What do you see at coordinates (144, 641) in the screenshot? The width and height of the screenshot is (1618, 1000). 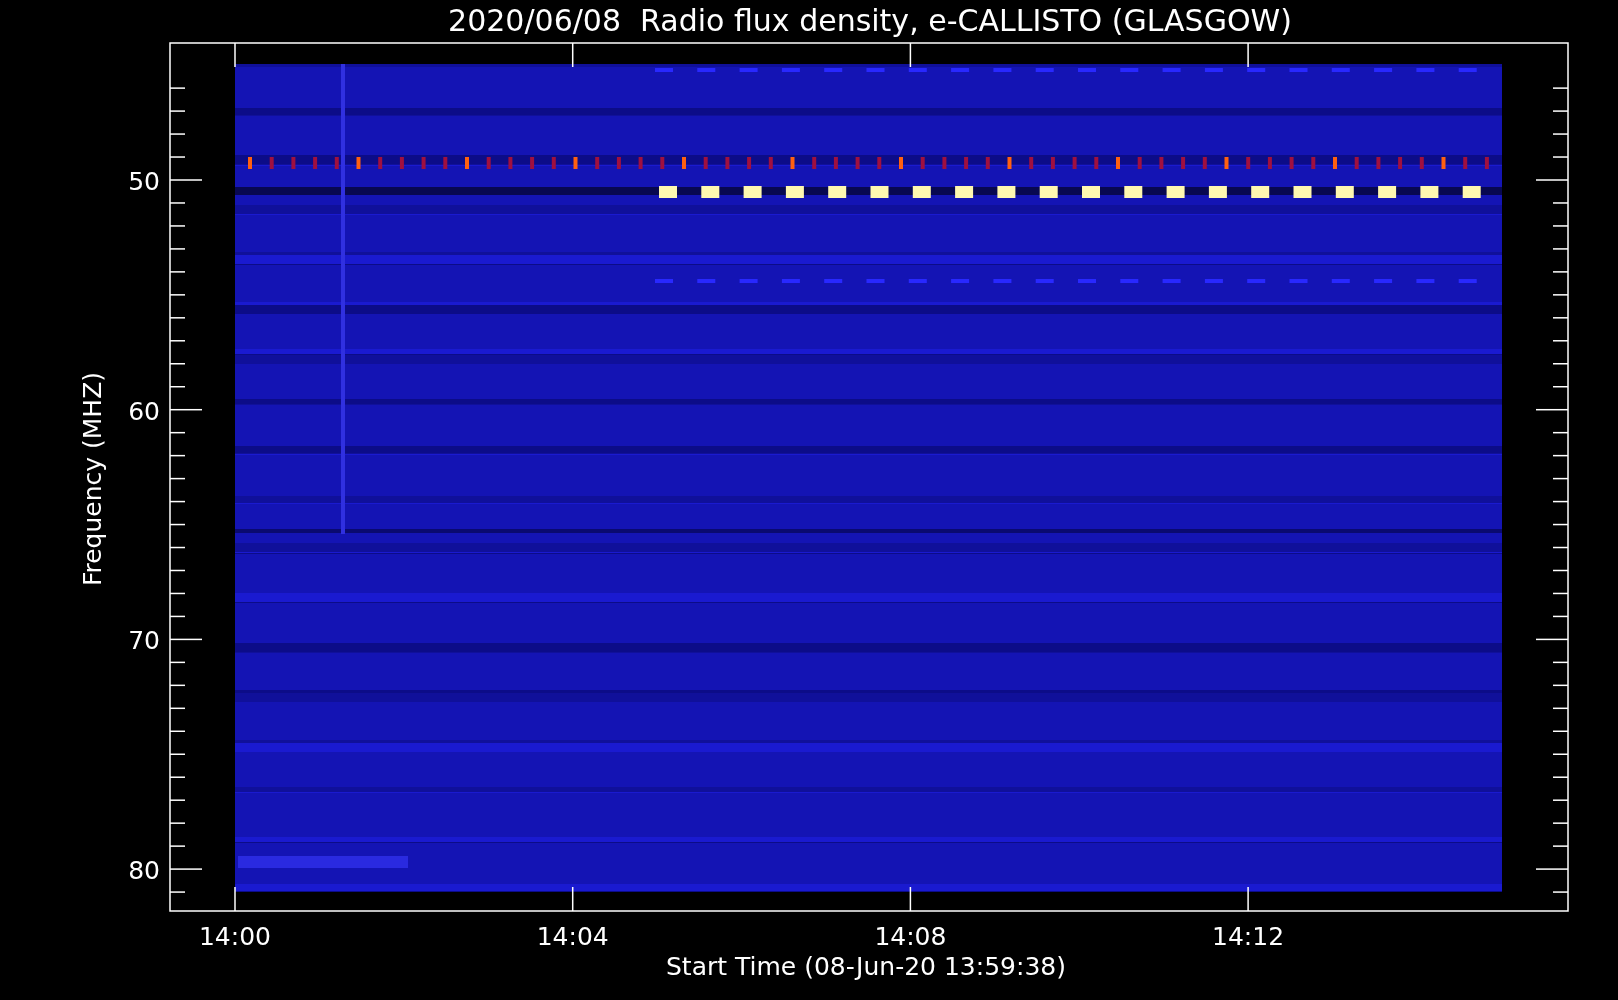 I see `y-tick-label: 70` at bounding box center [144, 641].